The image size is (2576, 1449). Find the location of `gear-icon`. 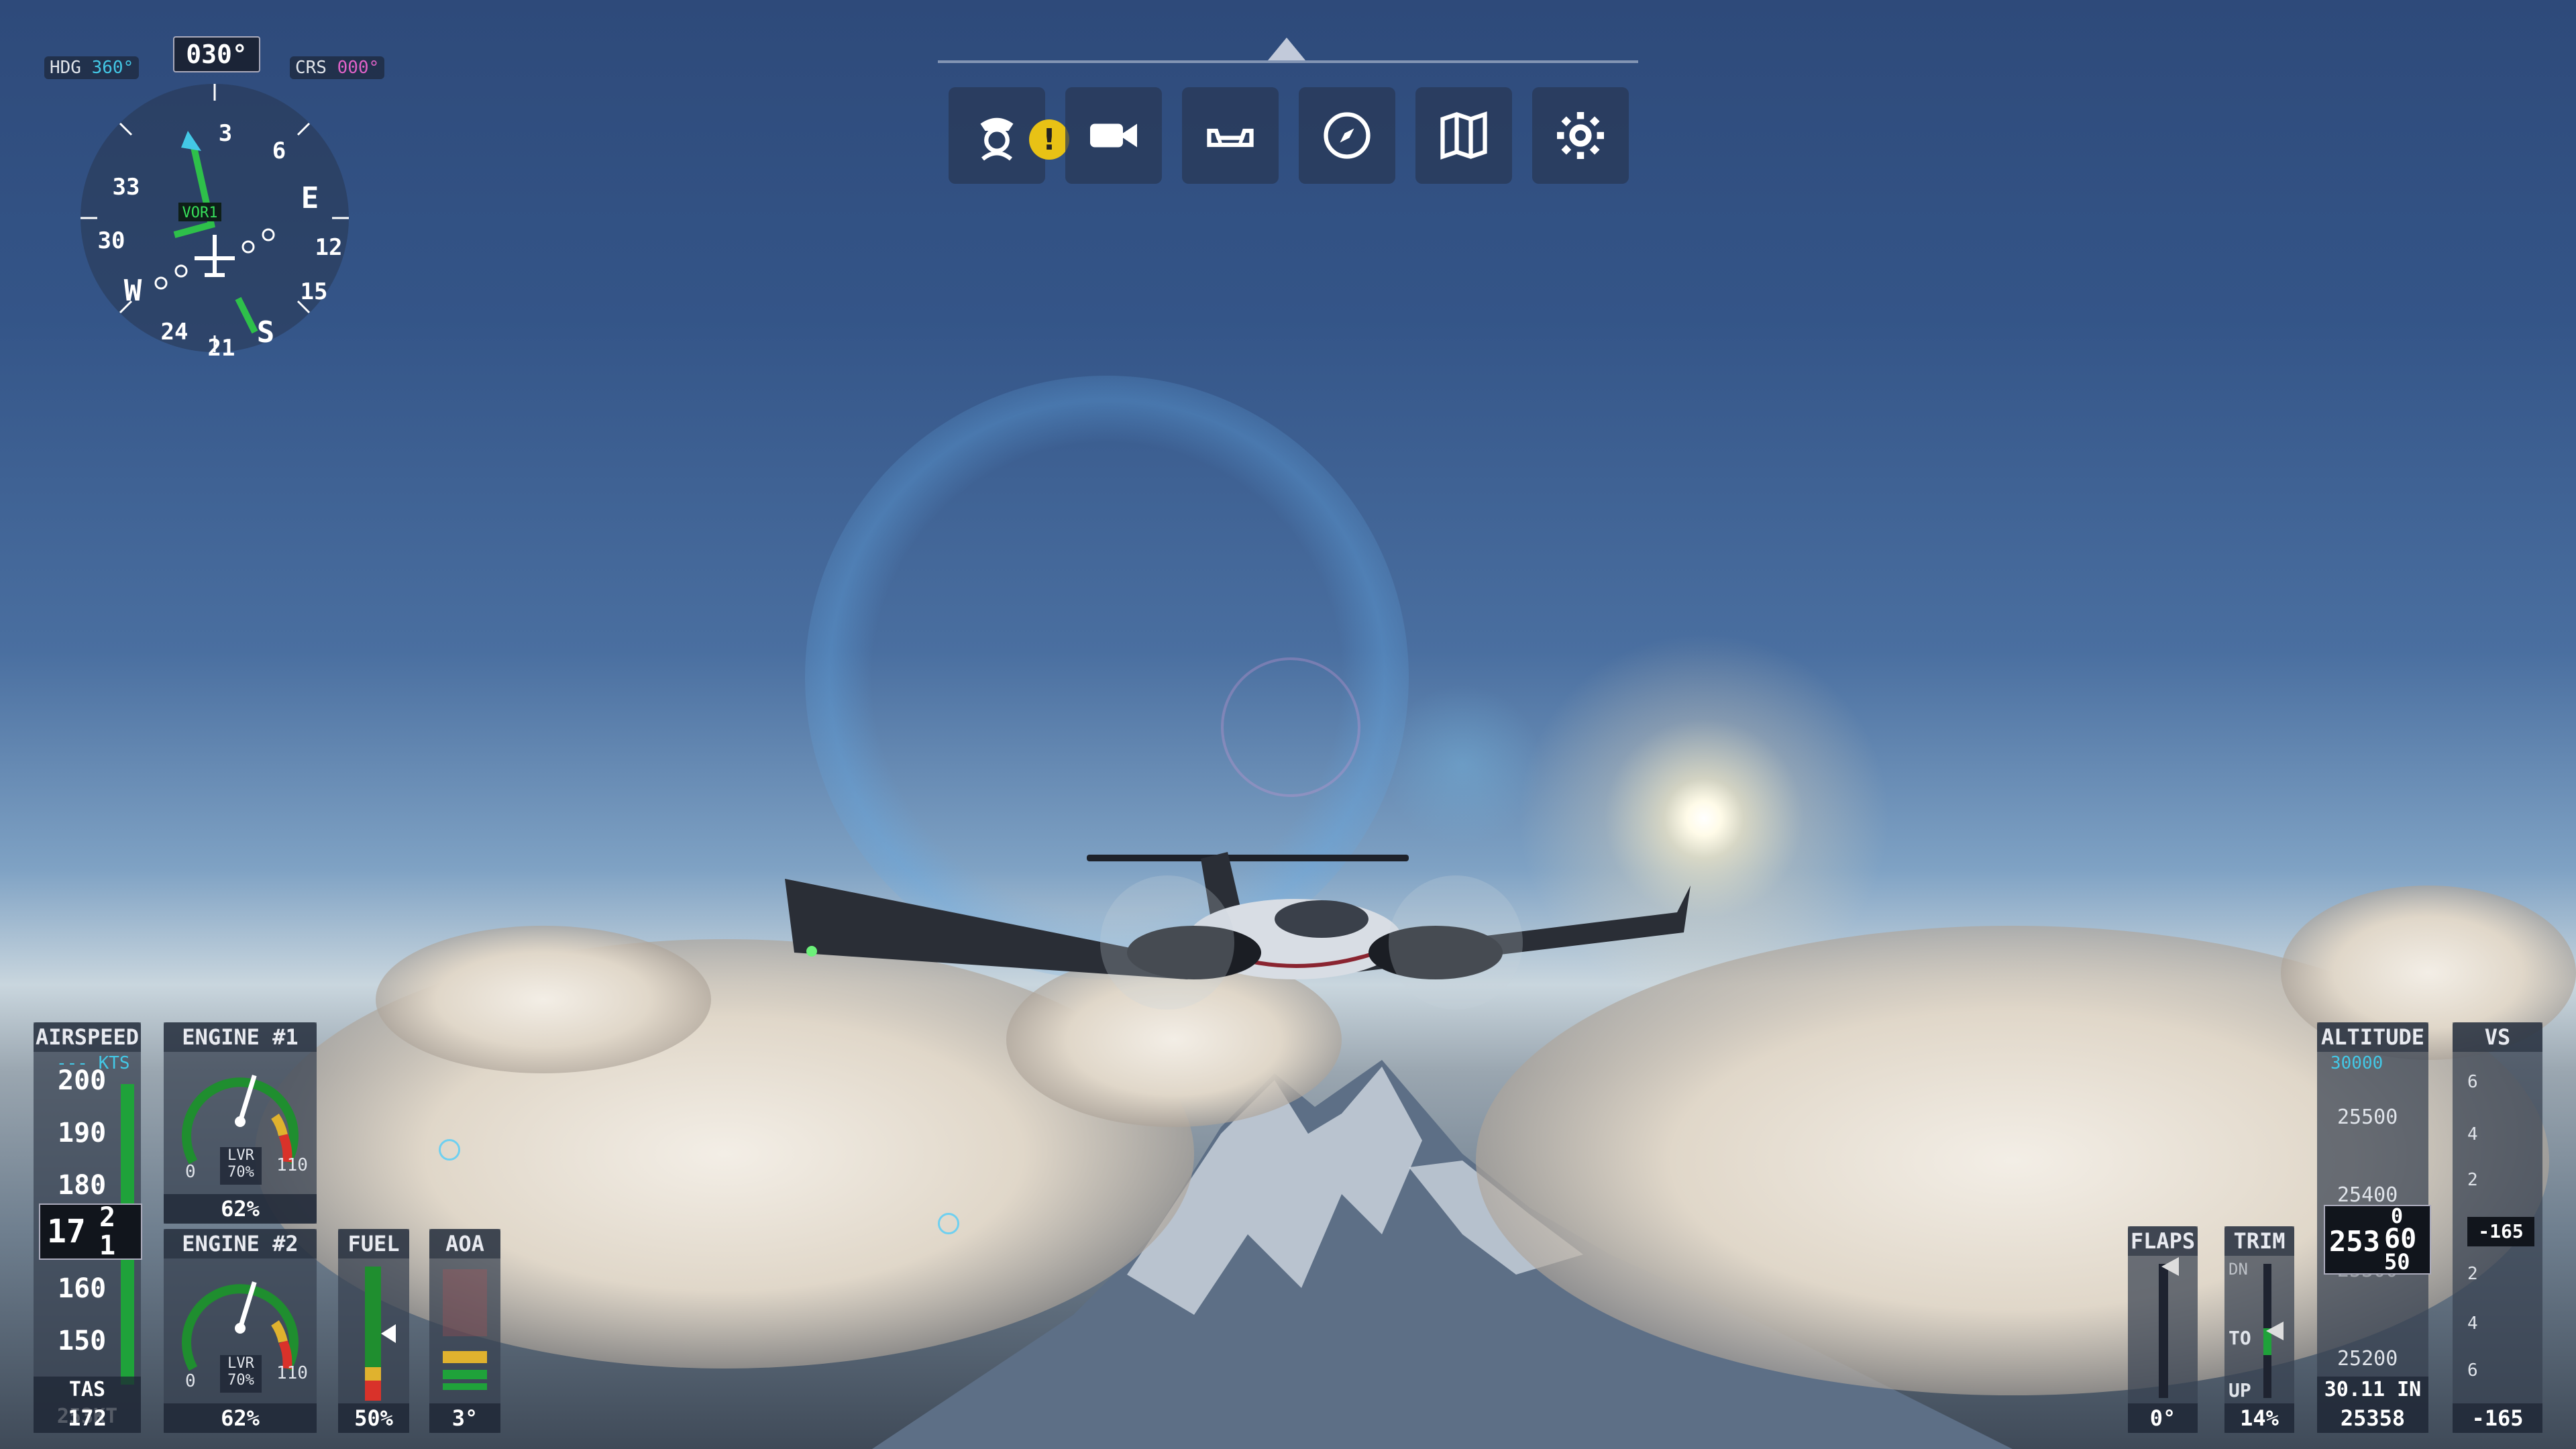

gear-icon is located at coordinates (1580, 135).